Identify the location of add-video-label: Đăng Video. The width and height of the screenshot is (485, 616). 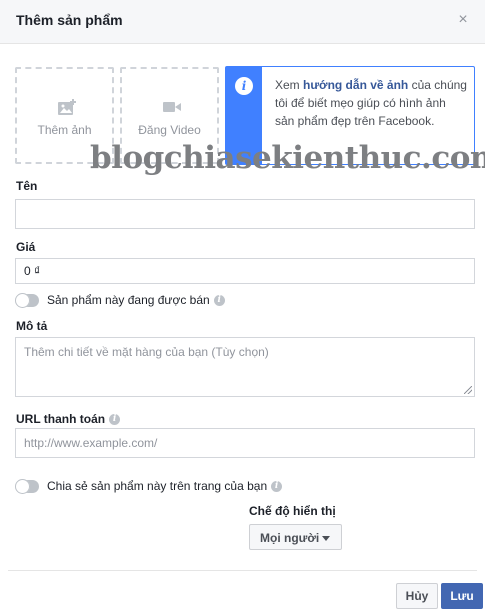
(169, 130).